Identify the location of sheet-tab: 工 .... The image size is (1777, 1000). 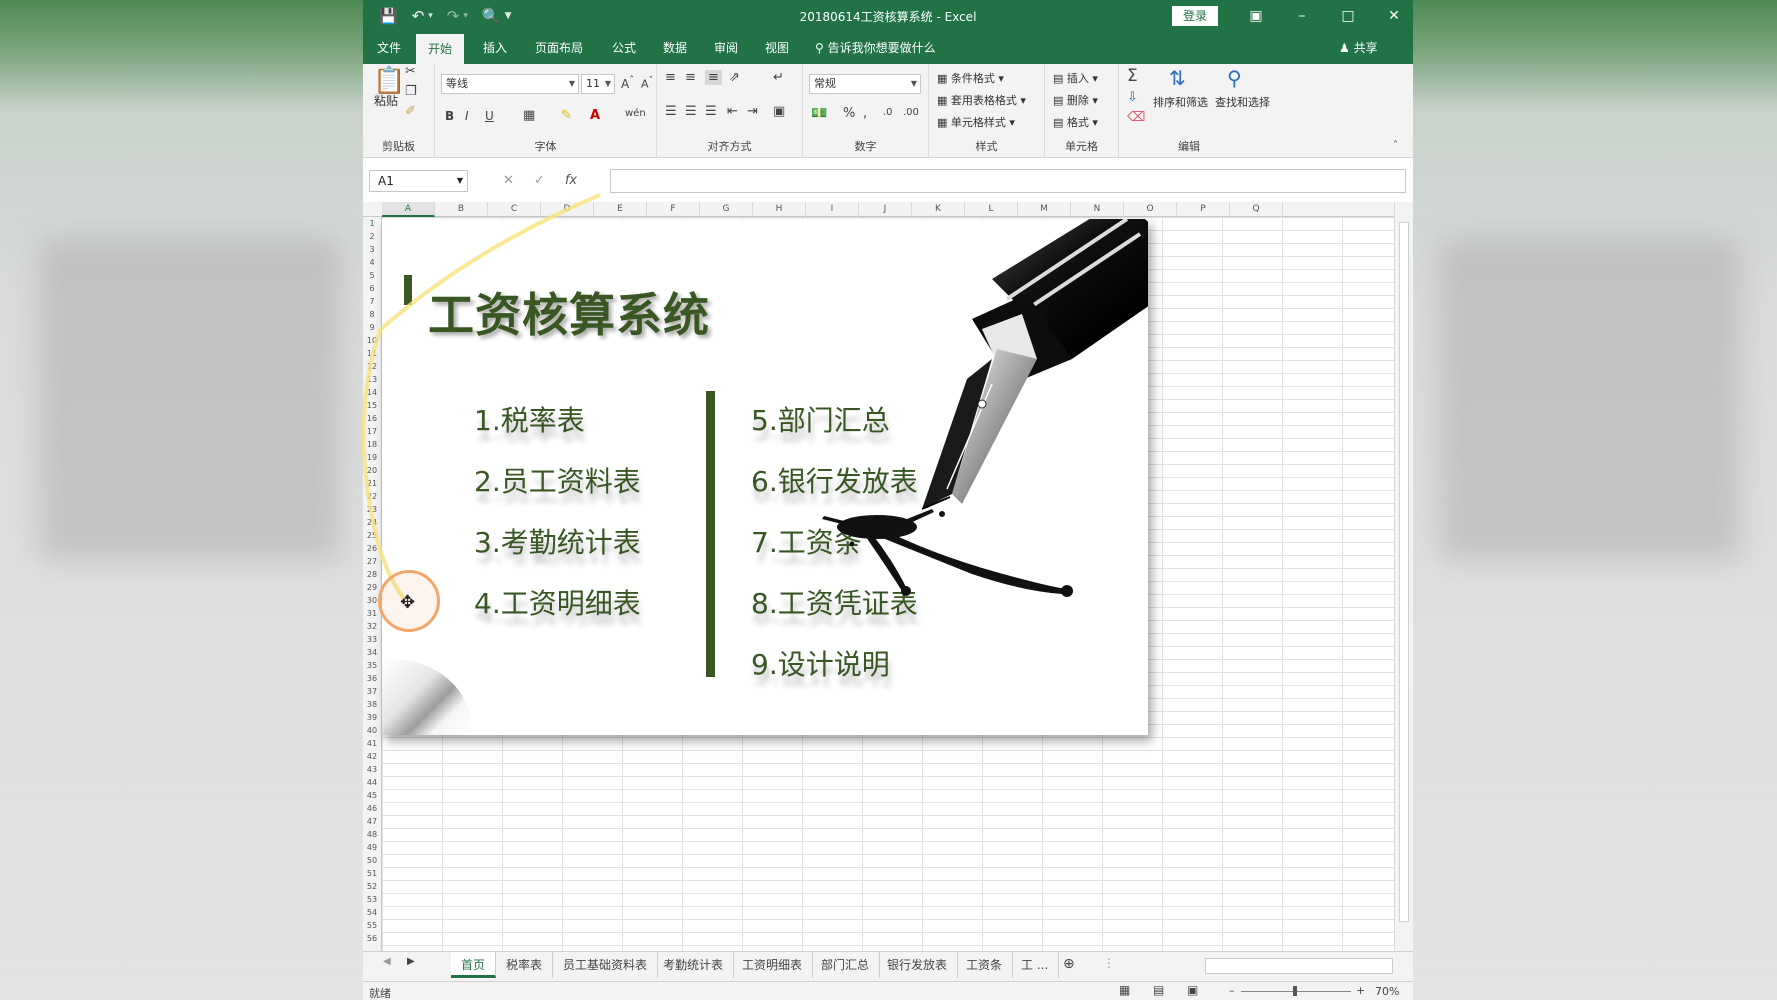
(1035, 965).